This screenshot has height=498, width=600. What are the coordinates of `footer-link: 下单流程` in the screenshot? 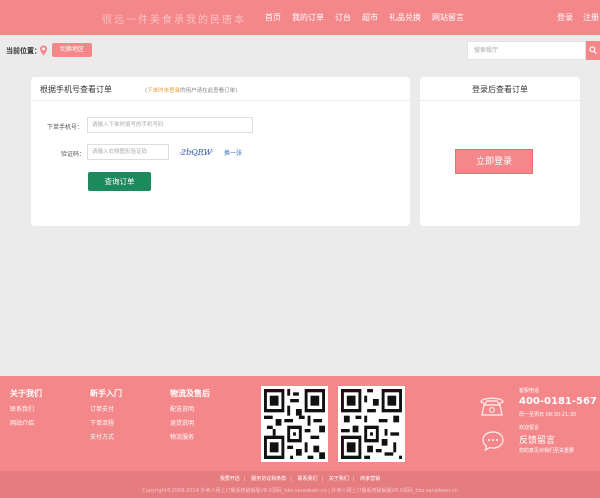 It's located at (106, 422).